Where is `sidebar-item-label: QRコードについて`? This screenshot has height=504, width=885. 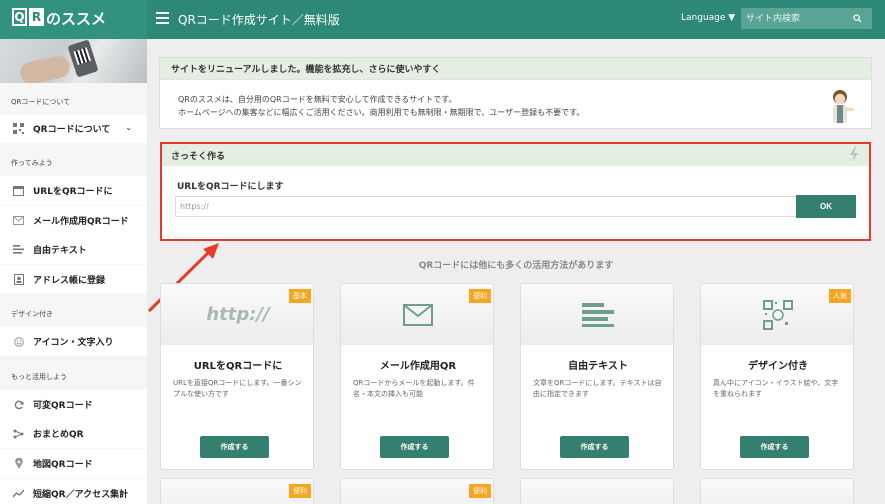
sidebar-item-label: QRコードについて is located at coordinates (72, 130).